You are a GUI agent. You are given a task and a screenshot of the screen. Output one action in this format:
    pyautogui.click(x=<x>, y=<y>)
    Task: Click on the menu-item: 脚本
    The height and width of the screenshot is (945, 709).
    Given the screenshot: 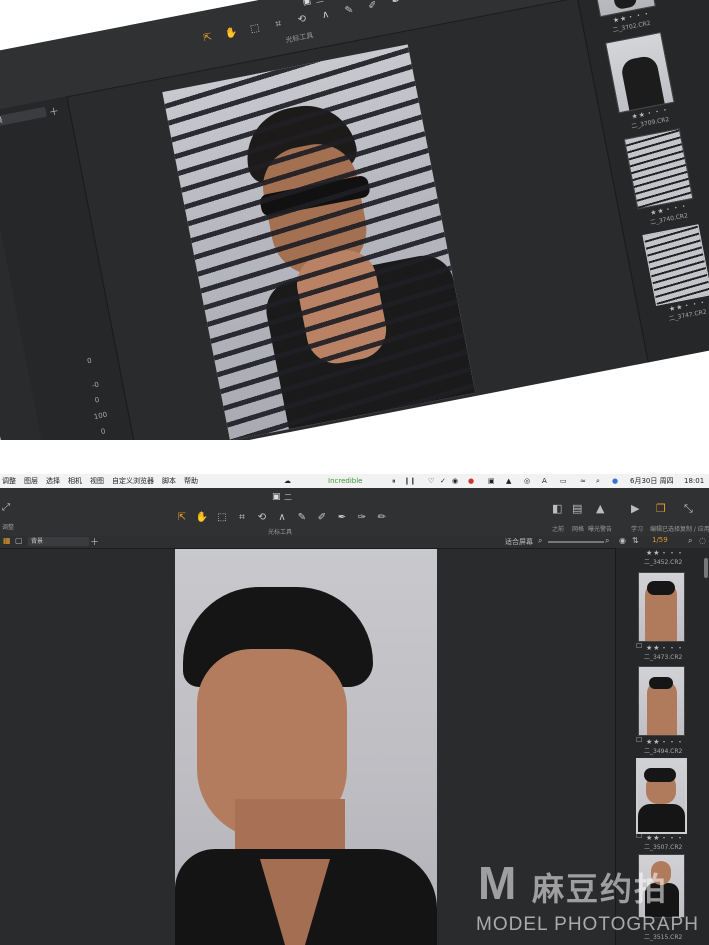 What is the action you would take?
    pyautogui.click(x=169, y=481)
    